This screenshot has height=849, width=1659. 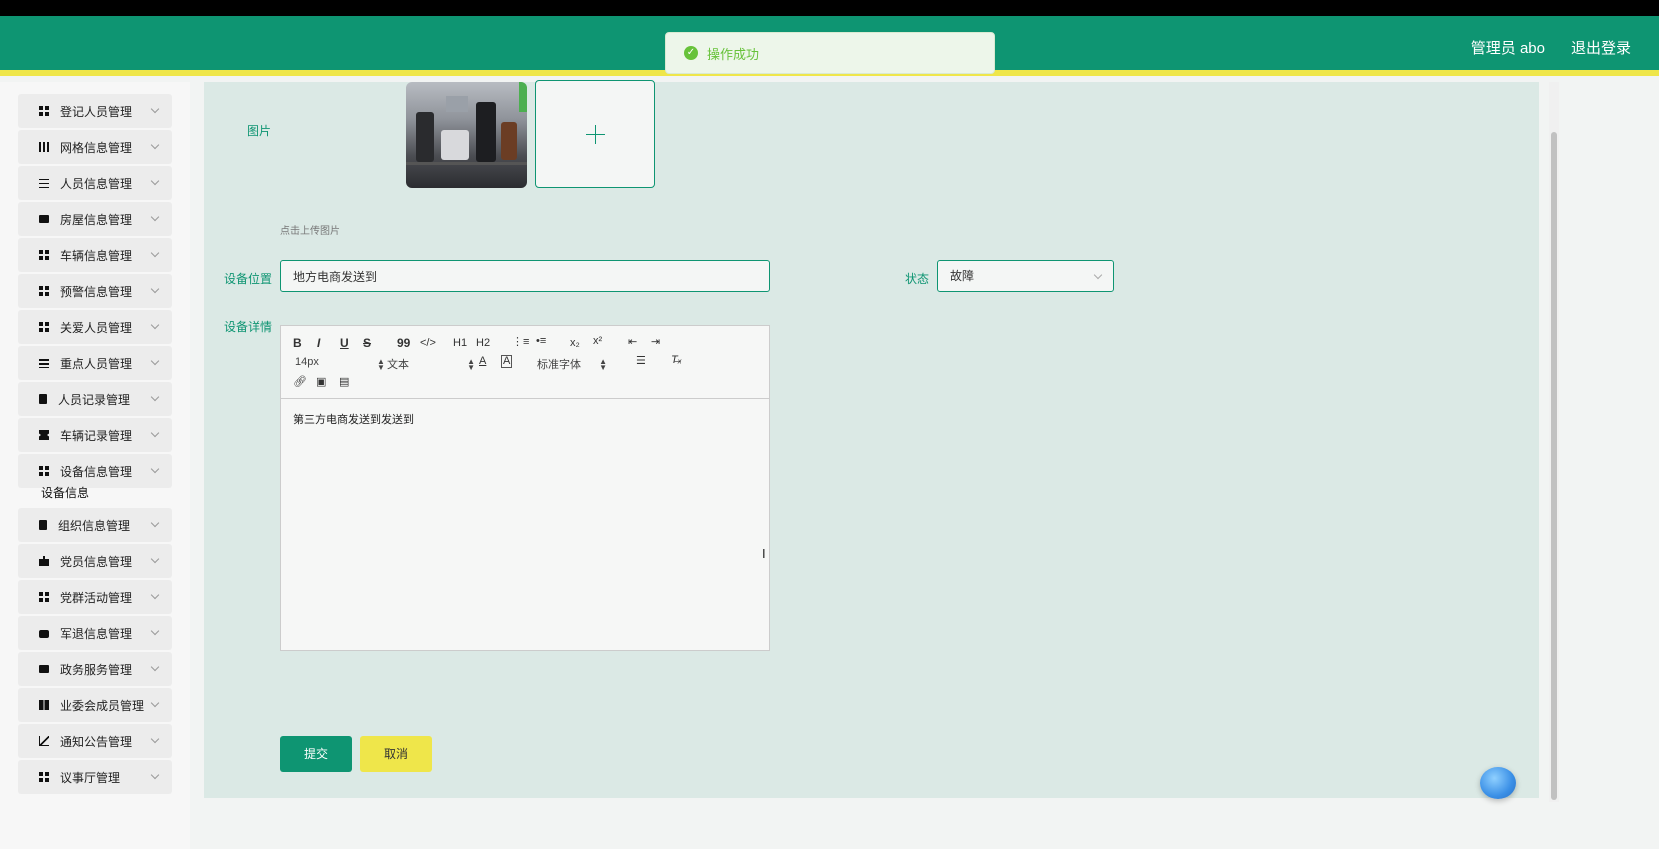 I want to click on editor-content: 第三方电商发送到发送到, so click(x=353, y=419).